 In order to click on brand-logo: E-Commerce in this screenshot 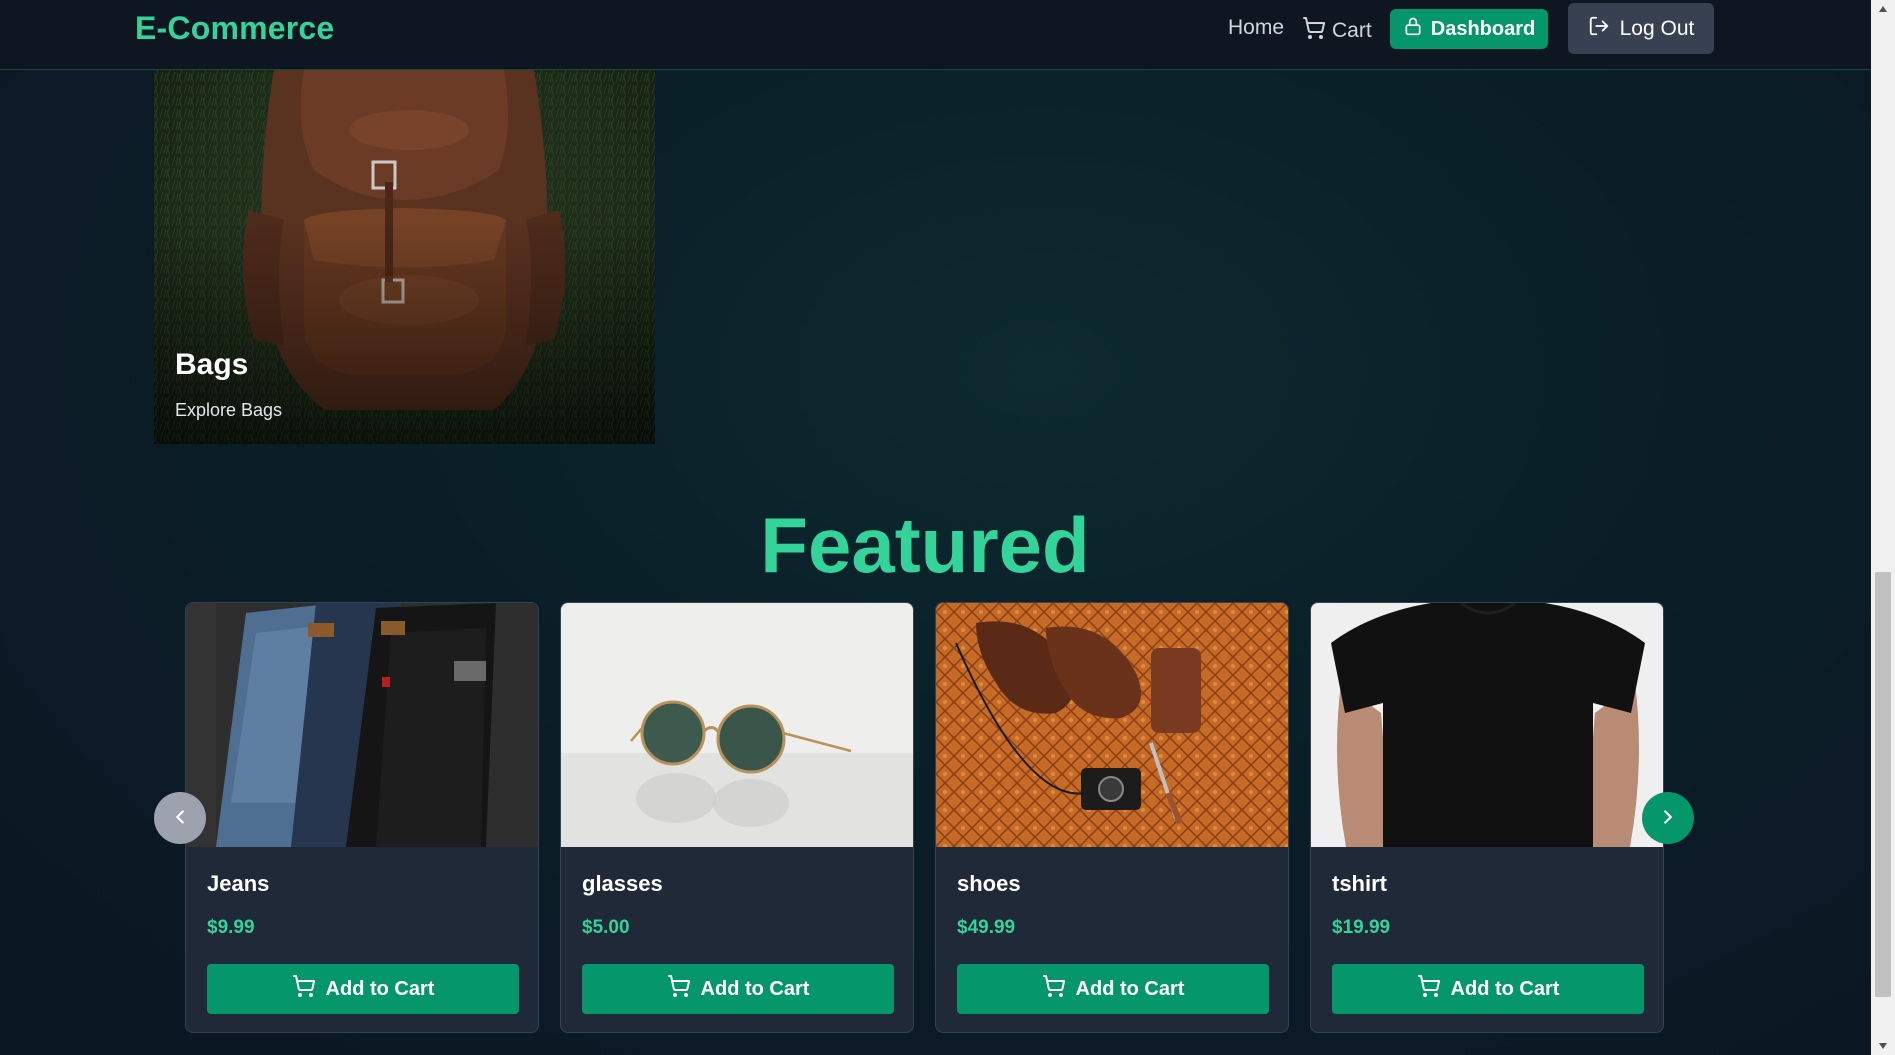, I will do `click(234, 28)`.